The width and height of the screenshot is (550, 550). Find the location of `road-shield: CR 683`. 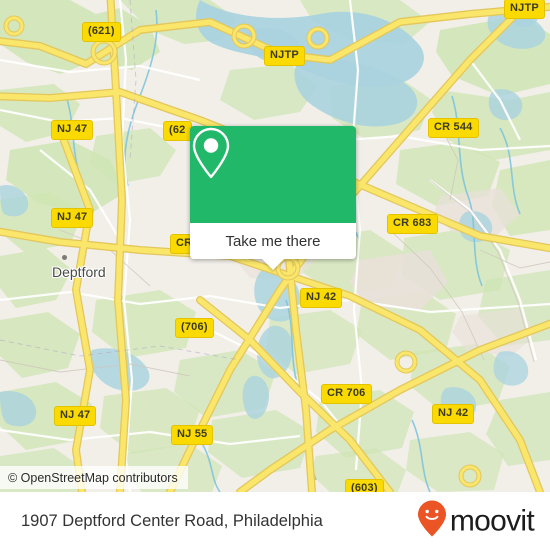

road-shield: CR 683 is located at coordinates (412, 224).